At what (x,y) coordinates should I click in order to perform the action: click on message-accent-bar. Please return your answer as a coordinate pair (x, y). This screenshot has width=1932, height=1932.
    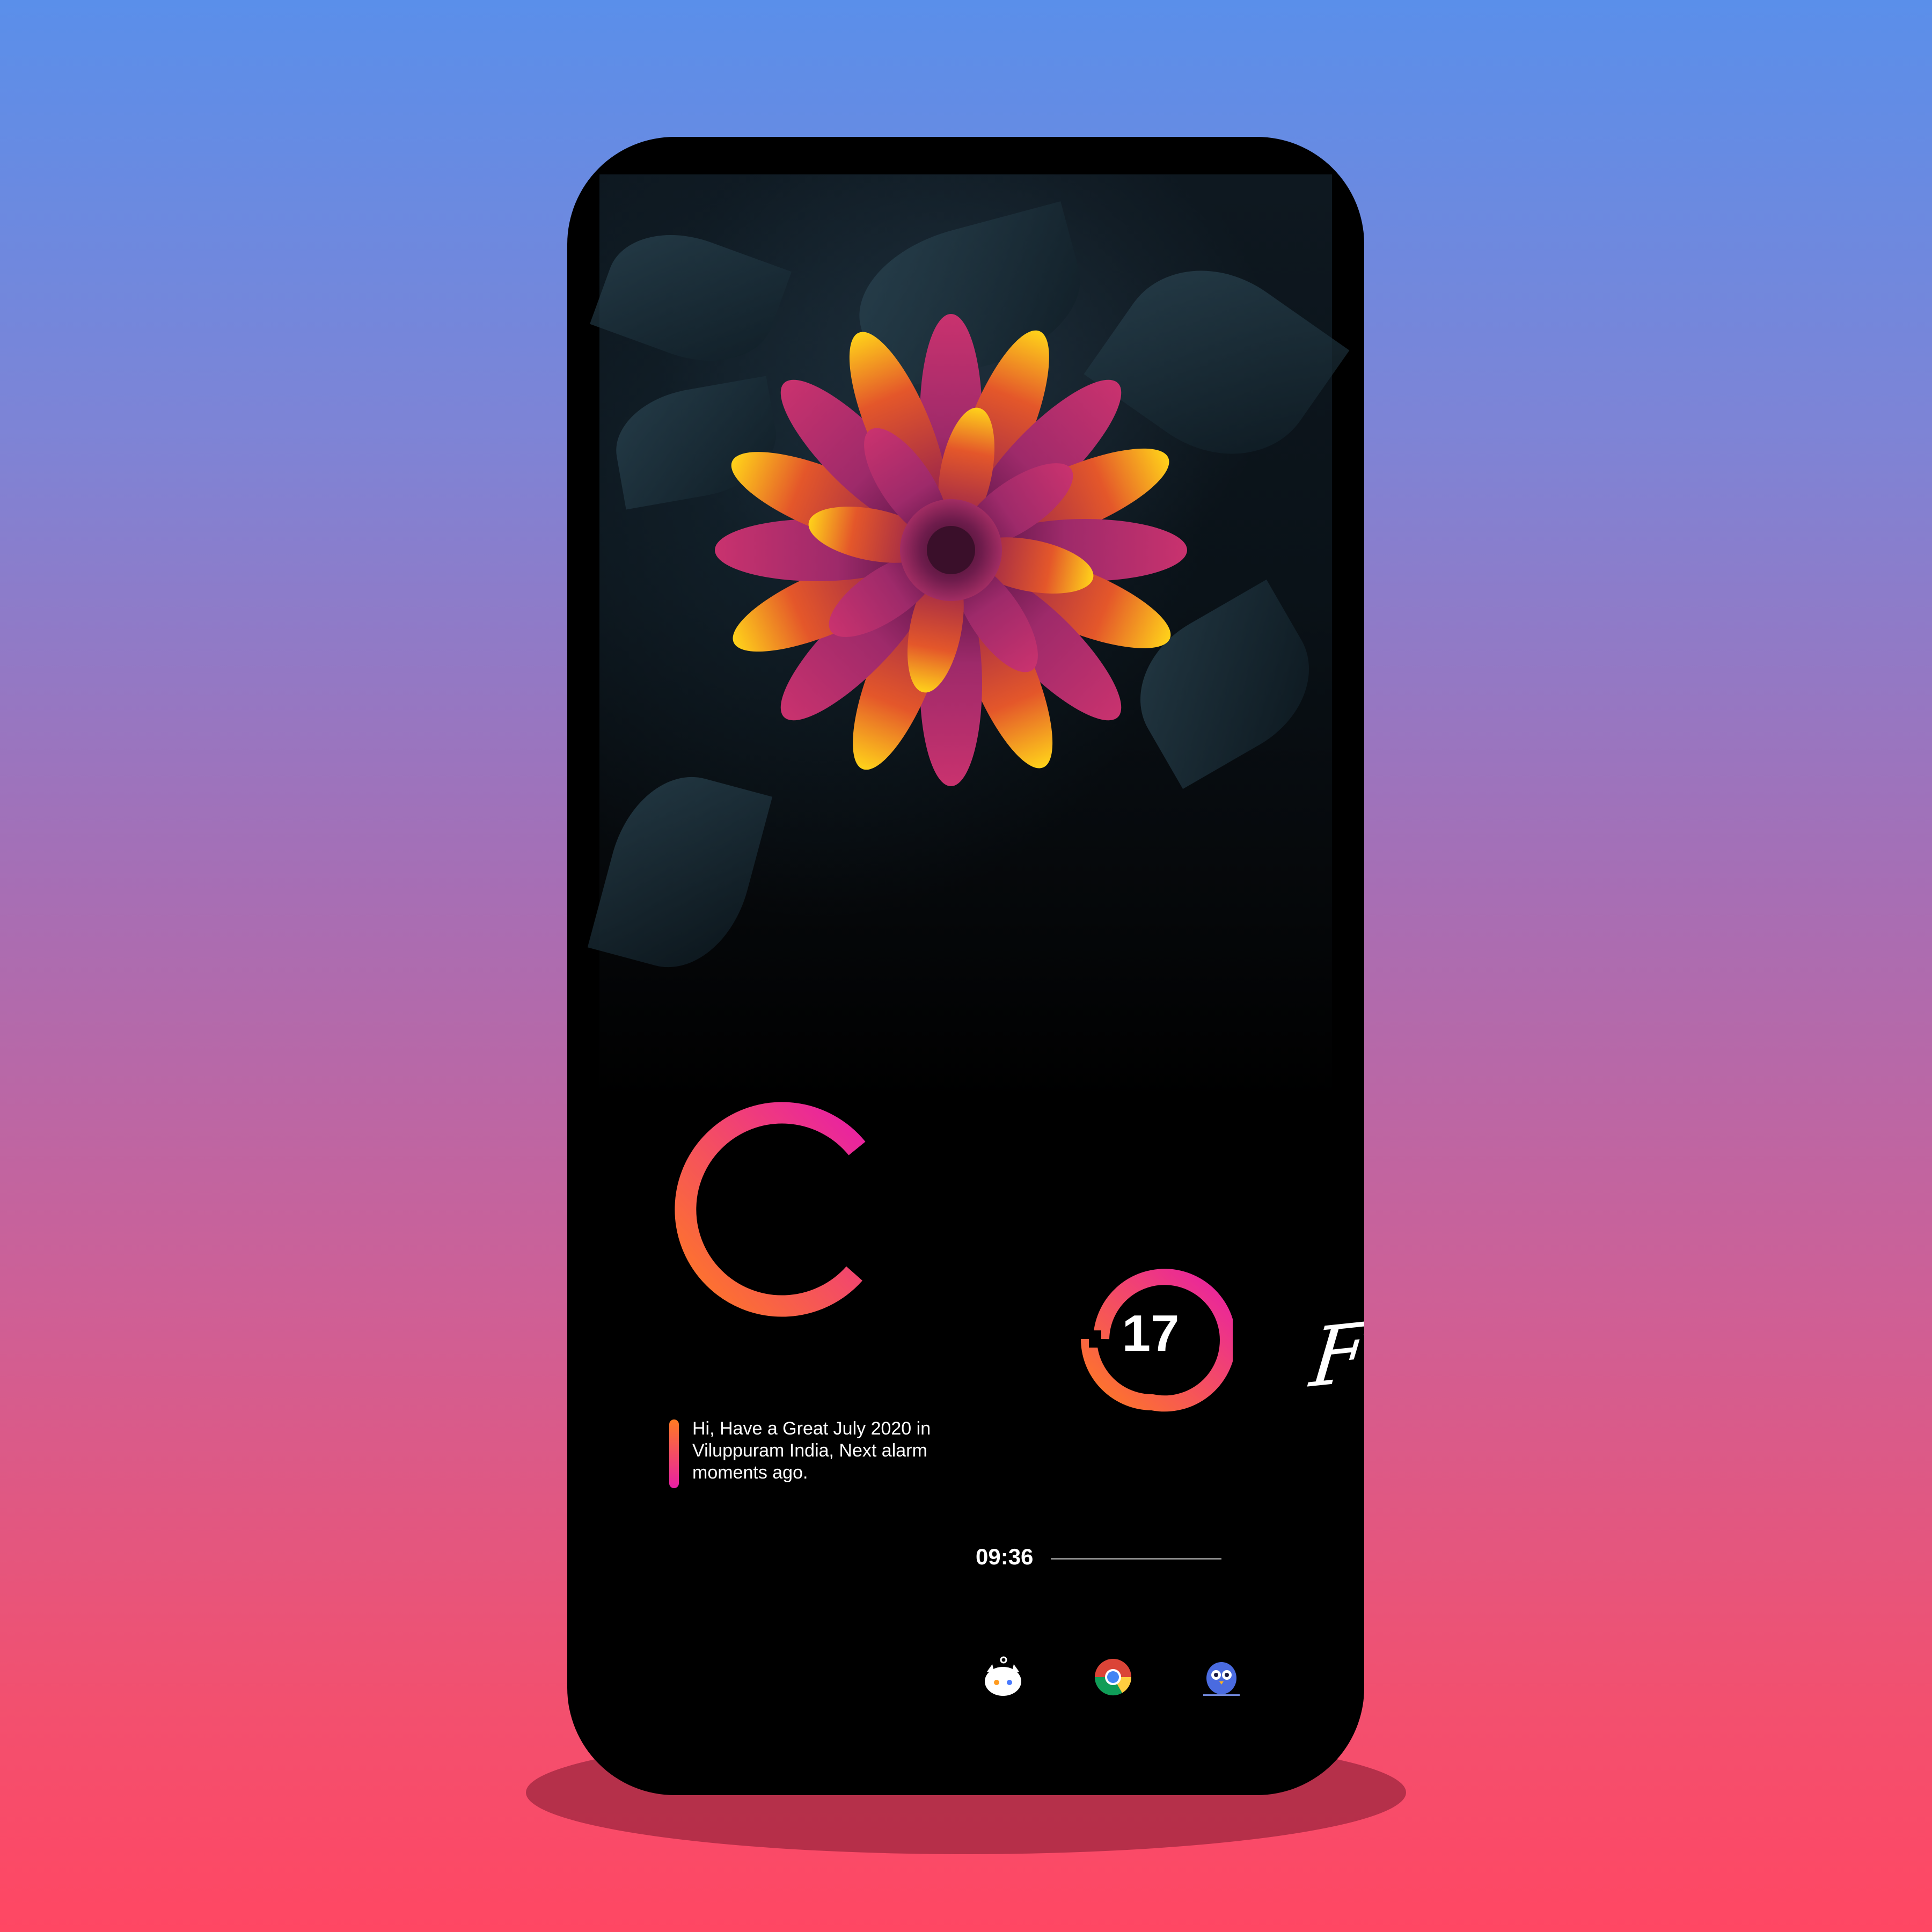
    Looking at the image, I should click on (674, 1453).